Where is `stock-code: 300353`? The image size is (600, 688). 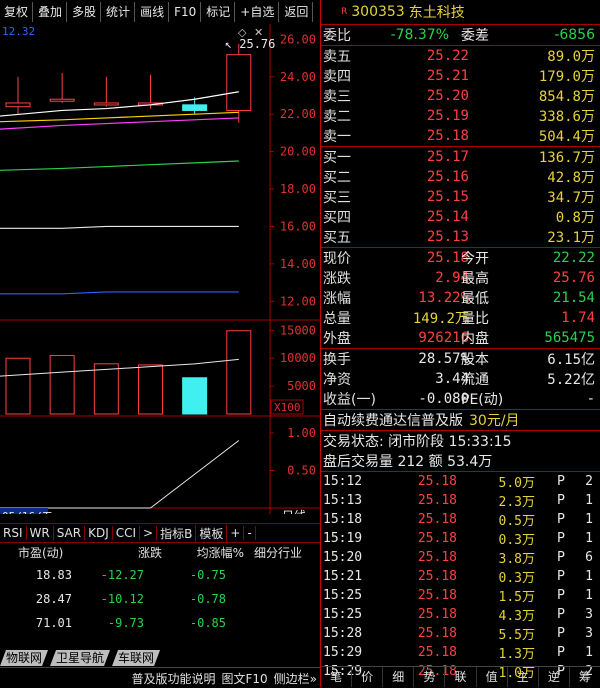 stock-code: 300353 is located at coordinates (378, 12).